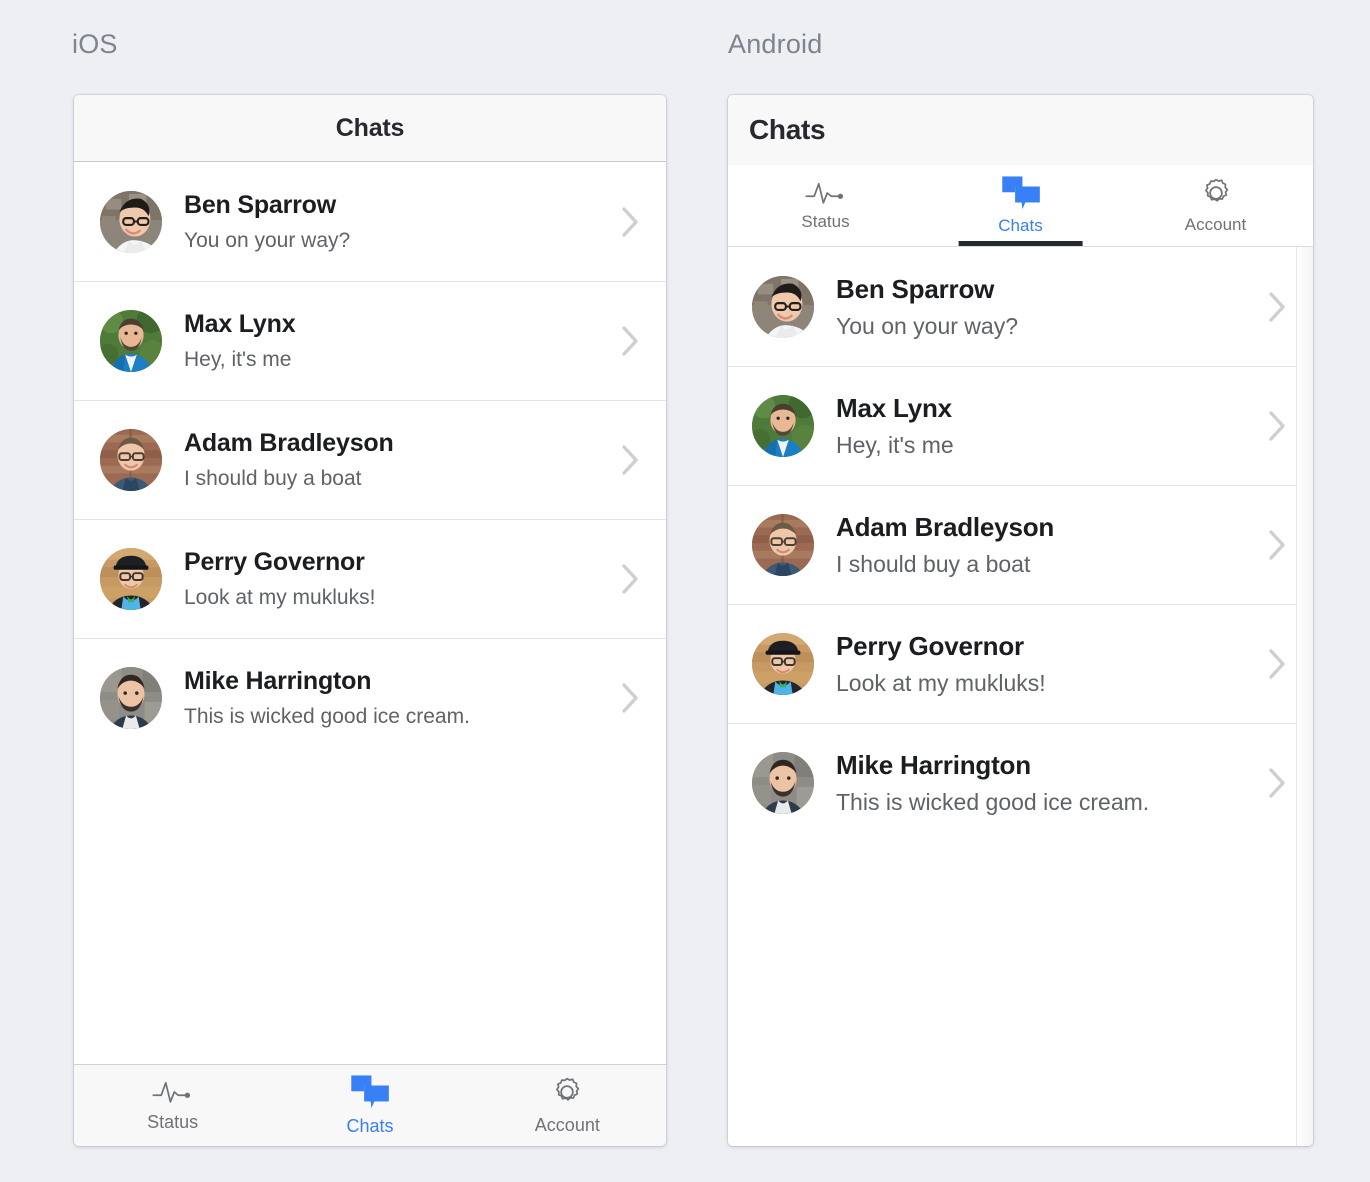 Image resolution: width=1370 pixels, height=1182 pixels. What do you see at coordinates (370, 1126) in the screenshot?
I see `ios-tab-chats-label: Chats` at bounding box center [370, 1126].